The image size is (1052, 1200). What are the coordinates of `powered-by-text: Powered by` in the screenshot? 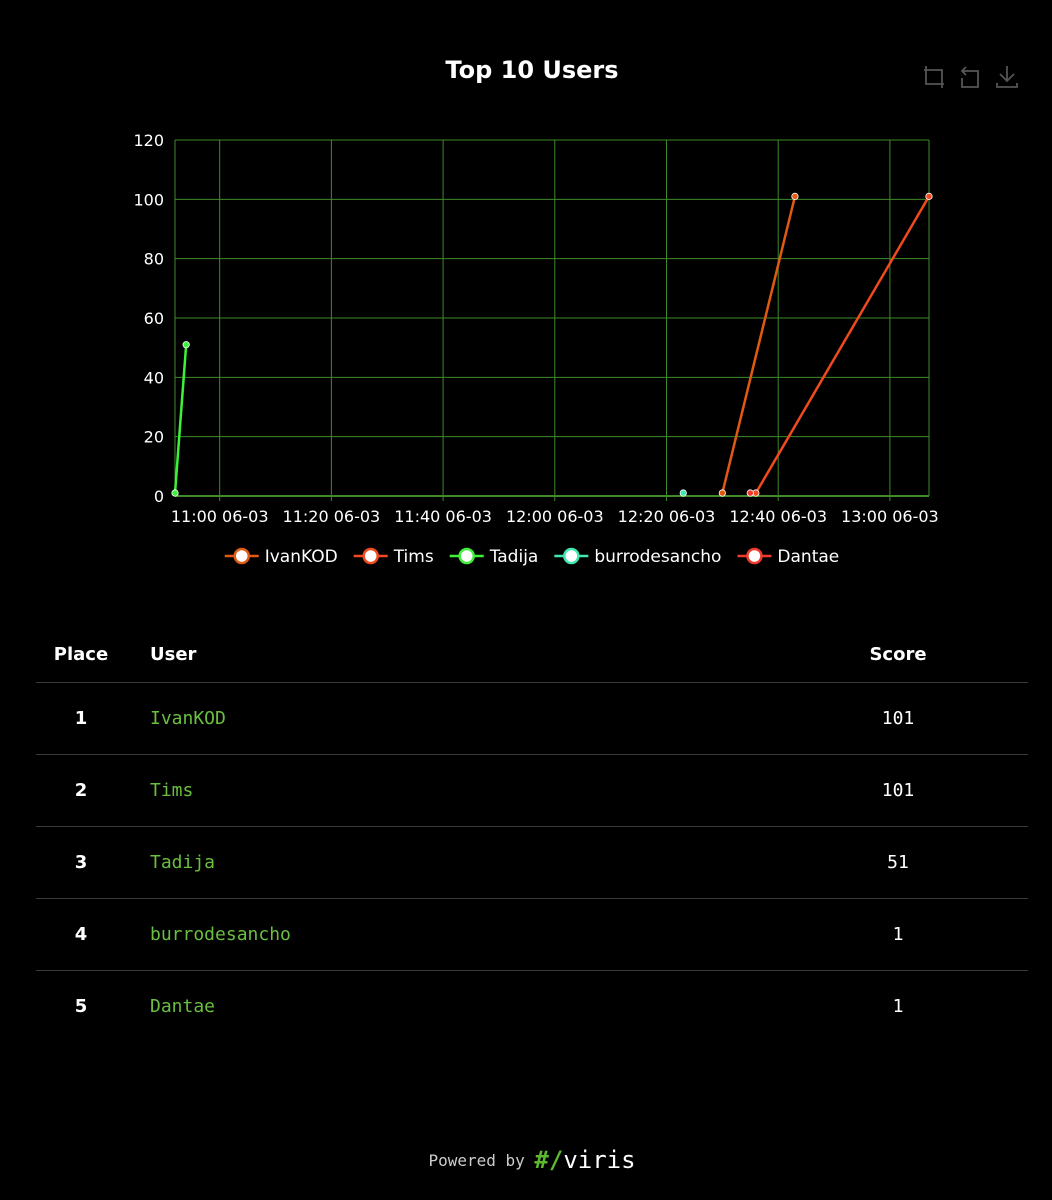 It's located at (476, 1160).